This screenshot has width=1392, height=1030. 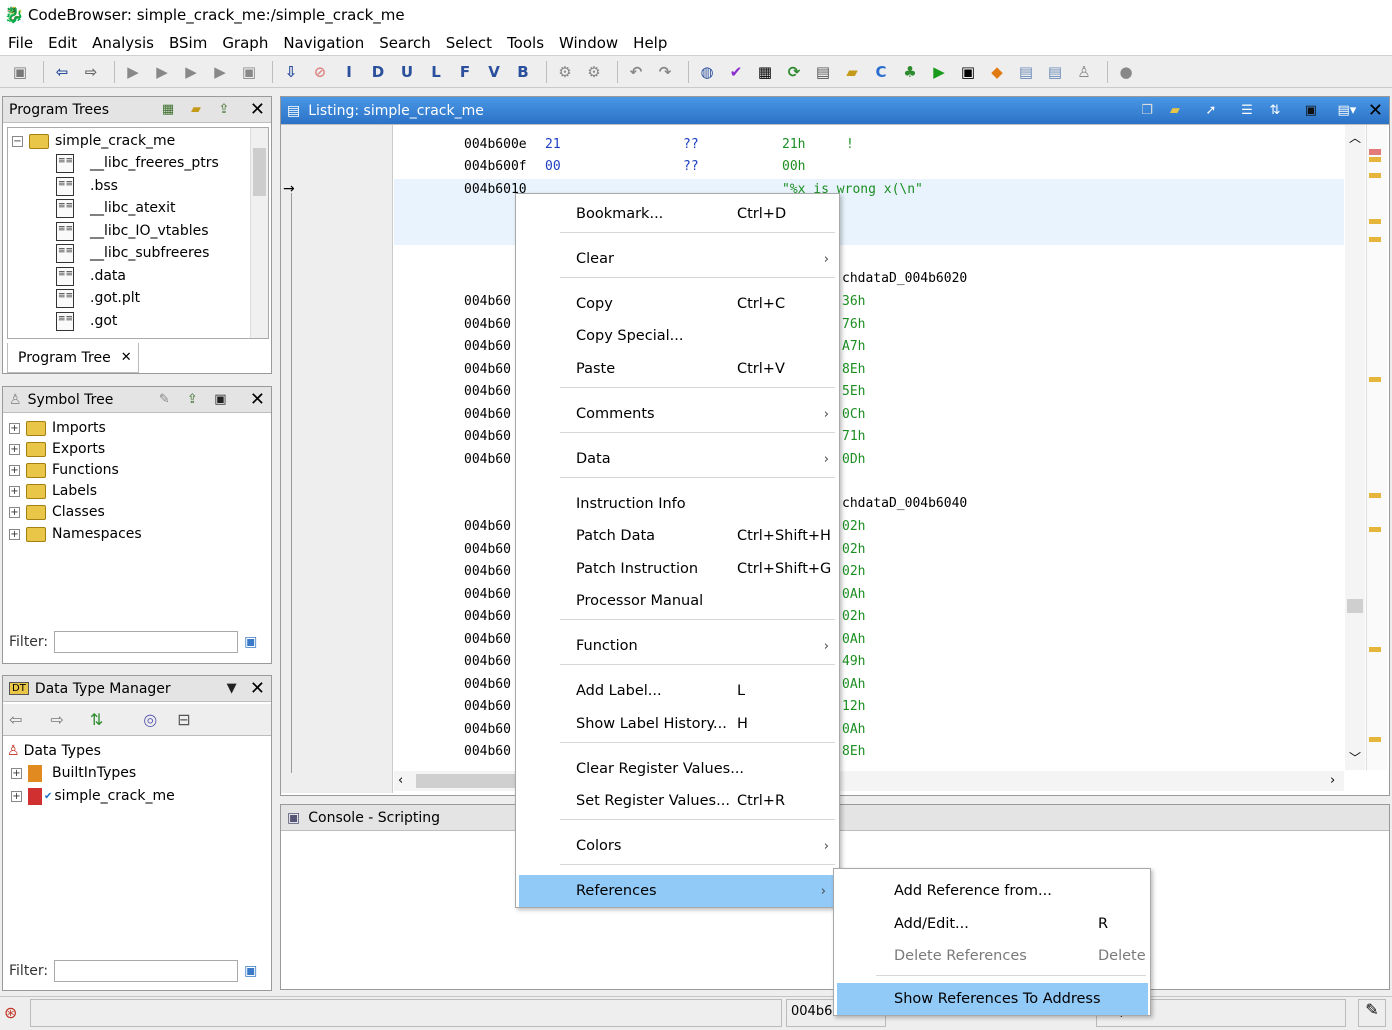 I want to click on plugin-icon: ●, so click(x=1126, y=72).